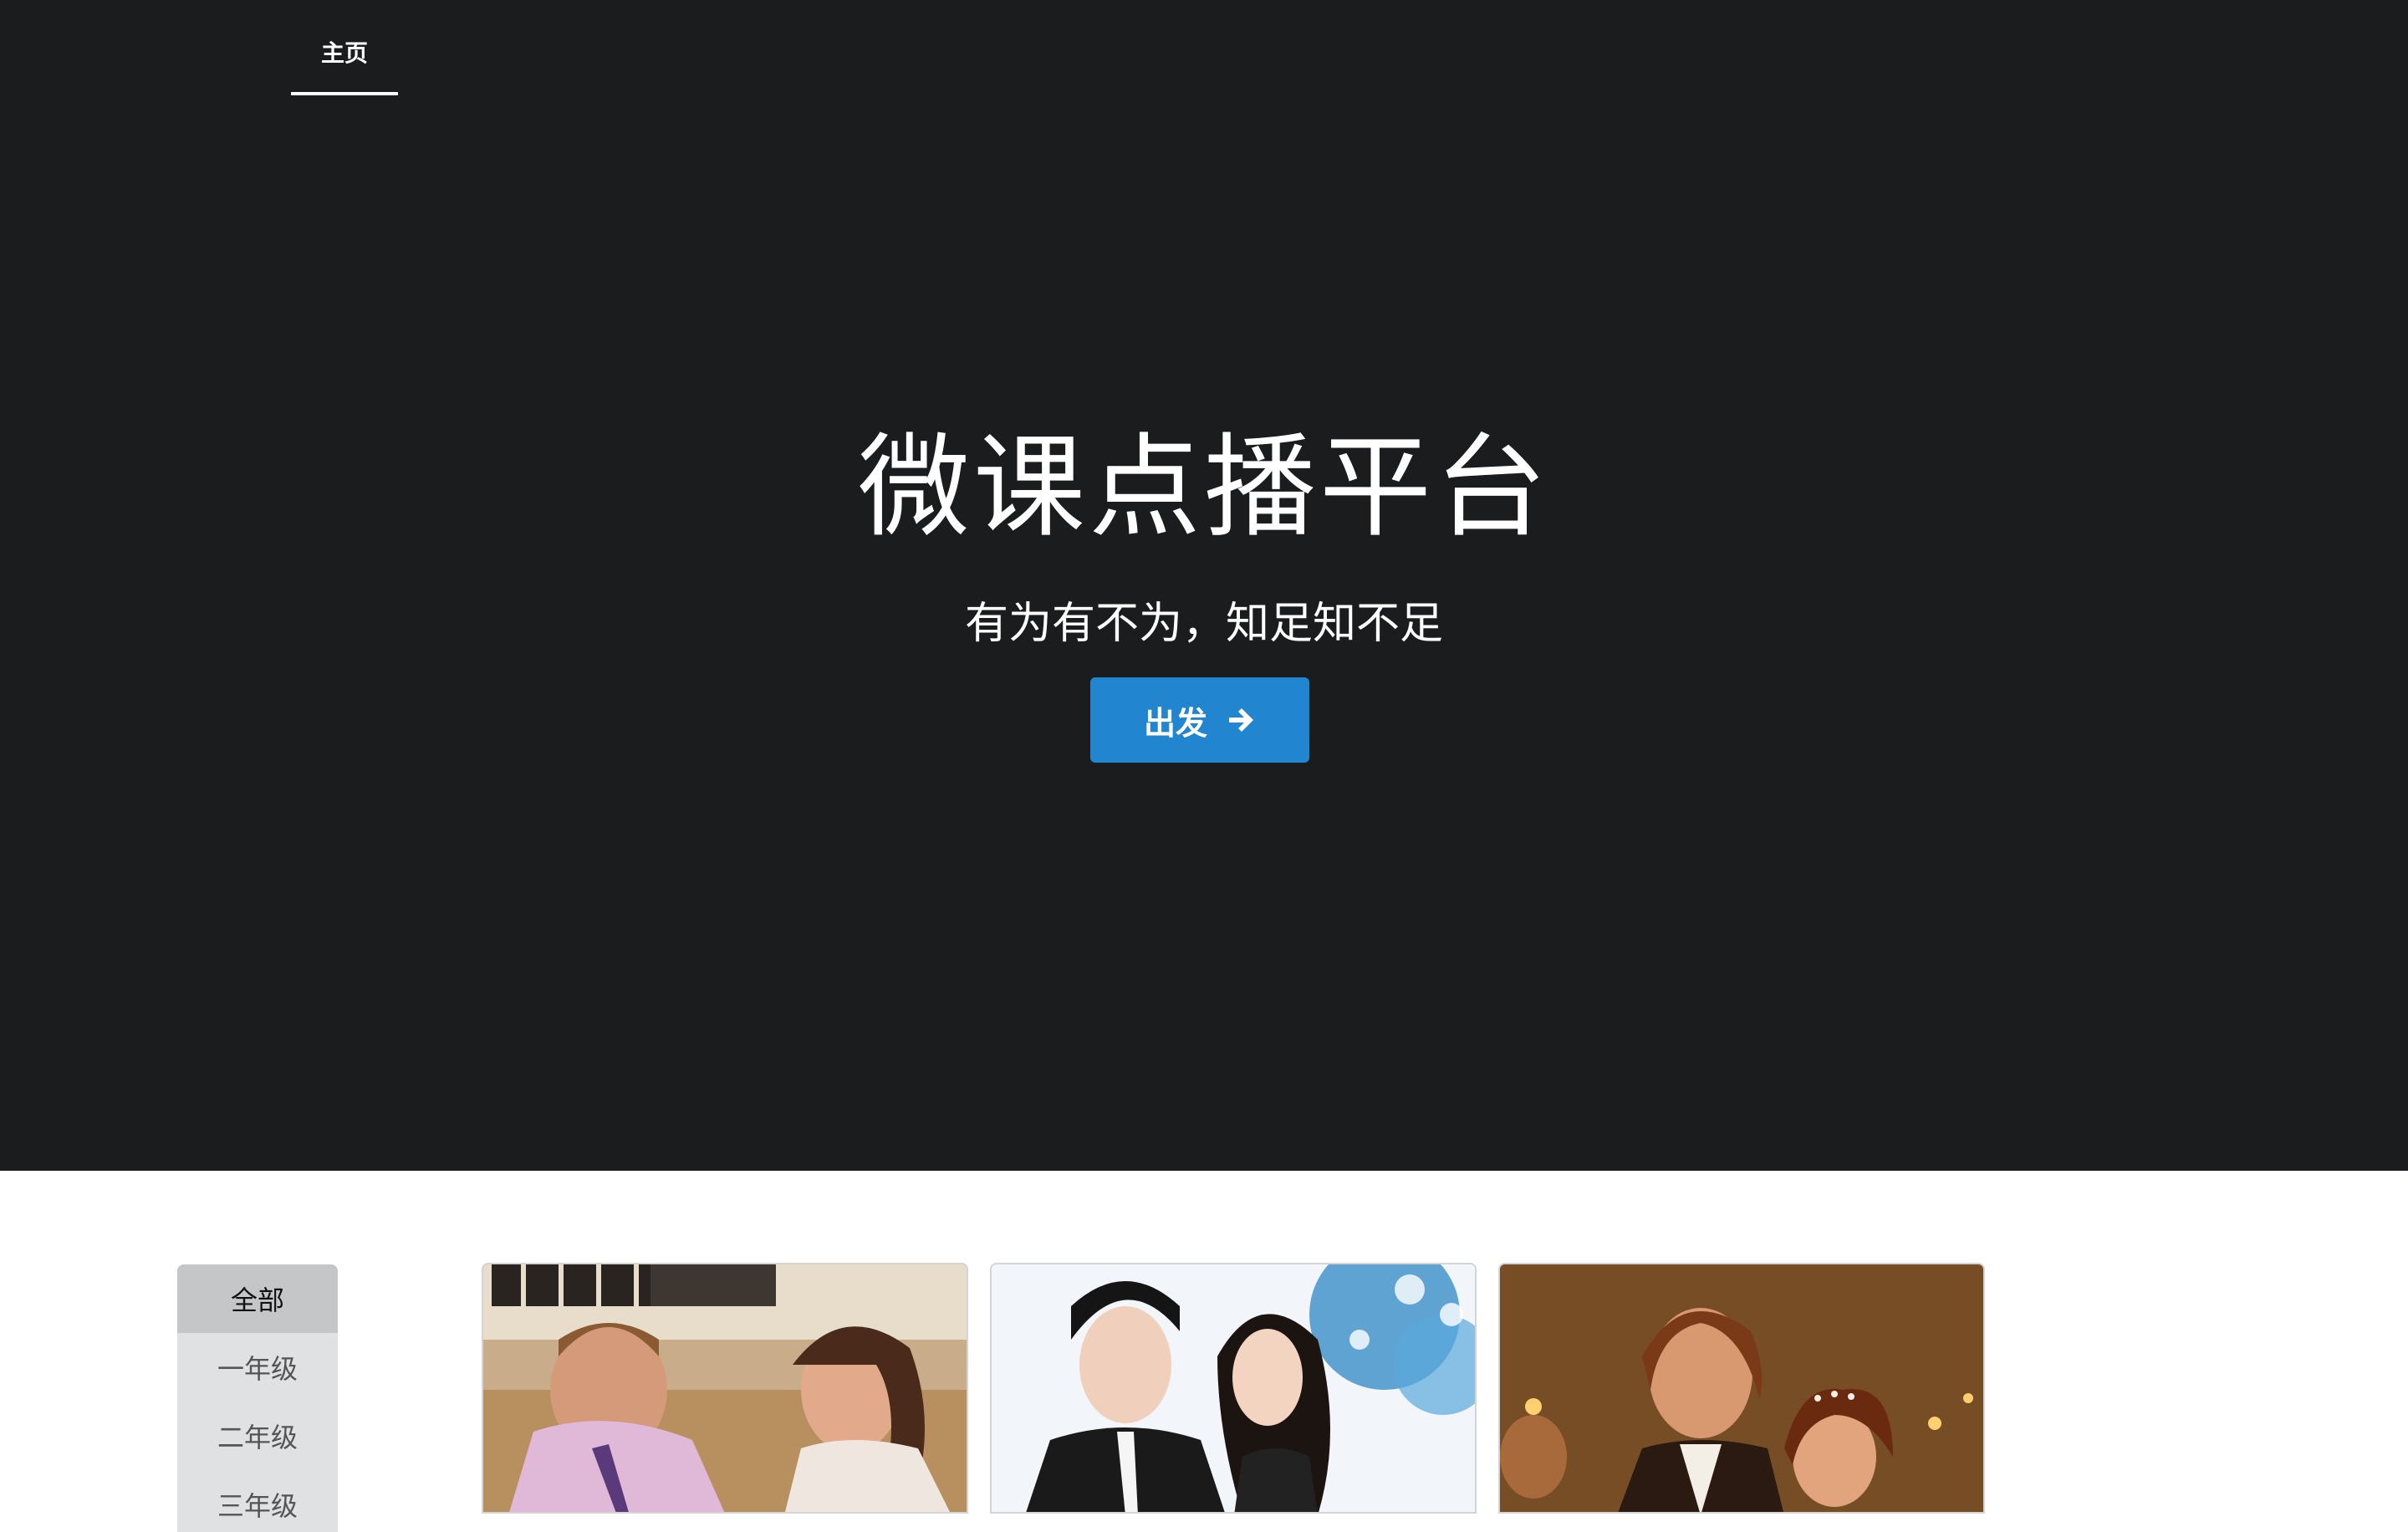  Describe the element at coordinates (1241, 720) in the screenshot. I see `arrow-right-icon` at that location.